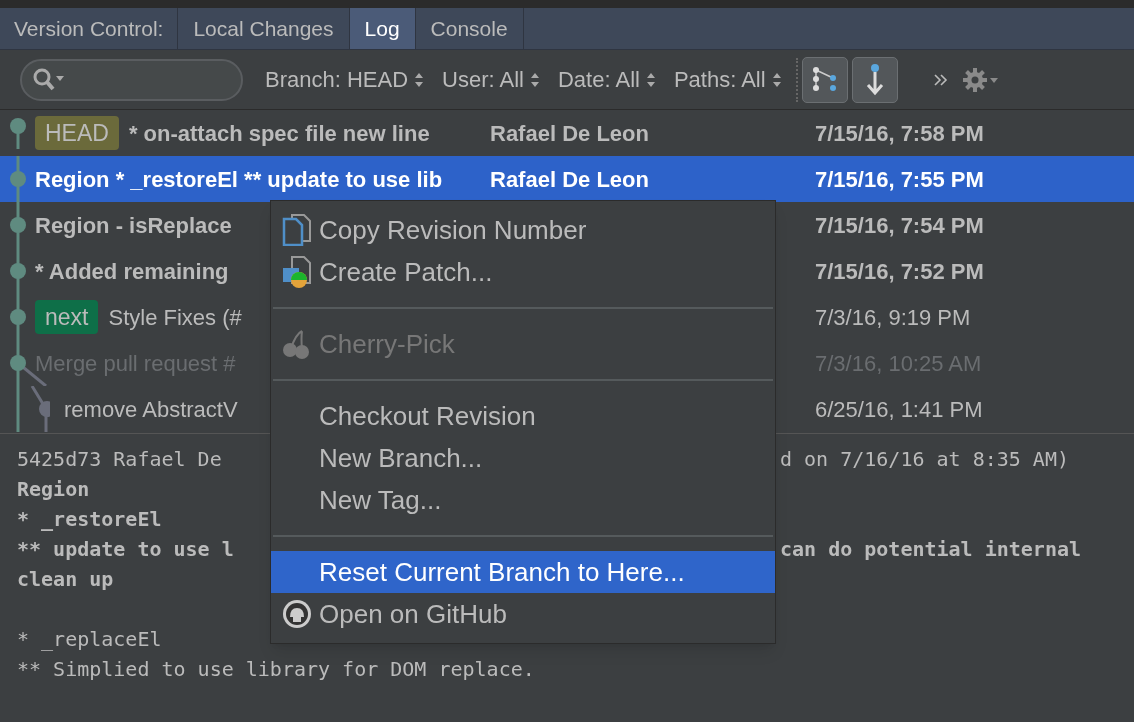  Describe the element at coordinates (345, 79) in the screenshot. I see `filter-dropdown: Branch: HEAD` at that location.